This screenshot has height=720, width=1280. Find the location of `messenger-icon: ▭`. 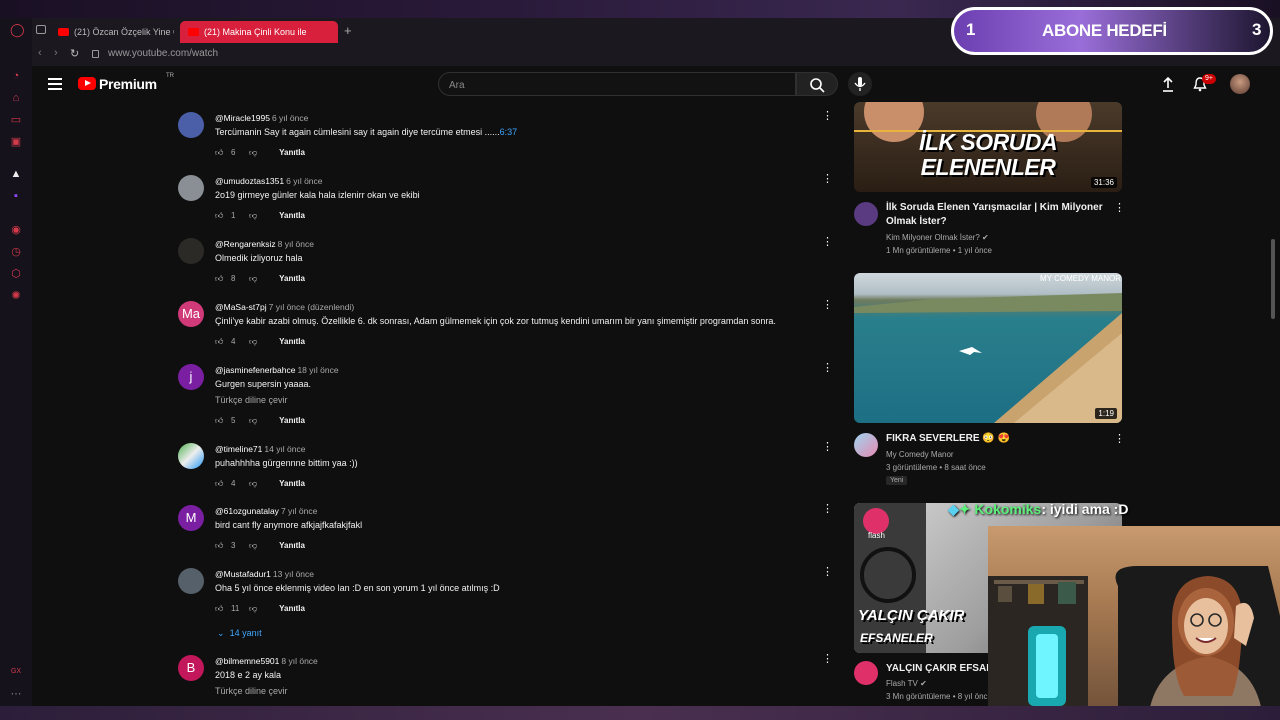

messenger-icon: ▭ is located at coordinates (16, 120).